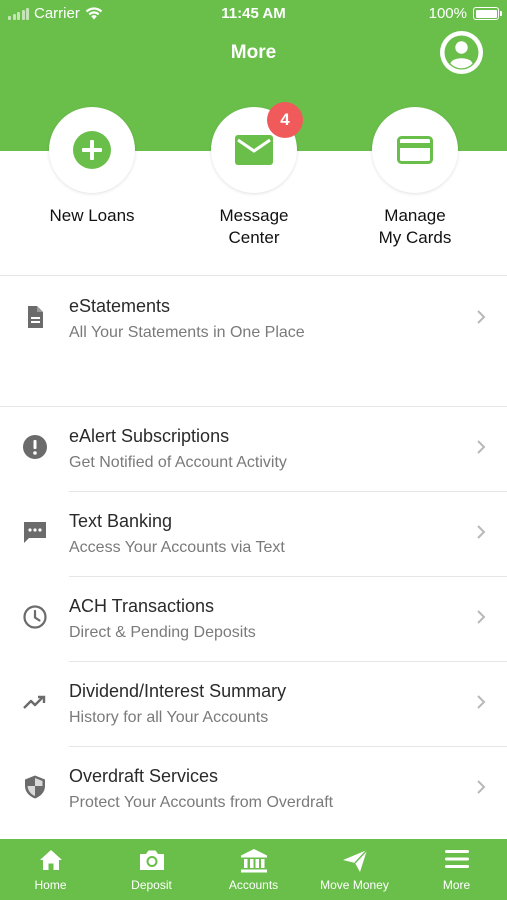  Describe the element at coordinates (447, 13) in the screenshot. I see `battery-percent: 100%` at that location.